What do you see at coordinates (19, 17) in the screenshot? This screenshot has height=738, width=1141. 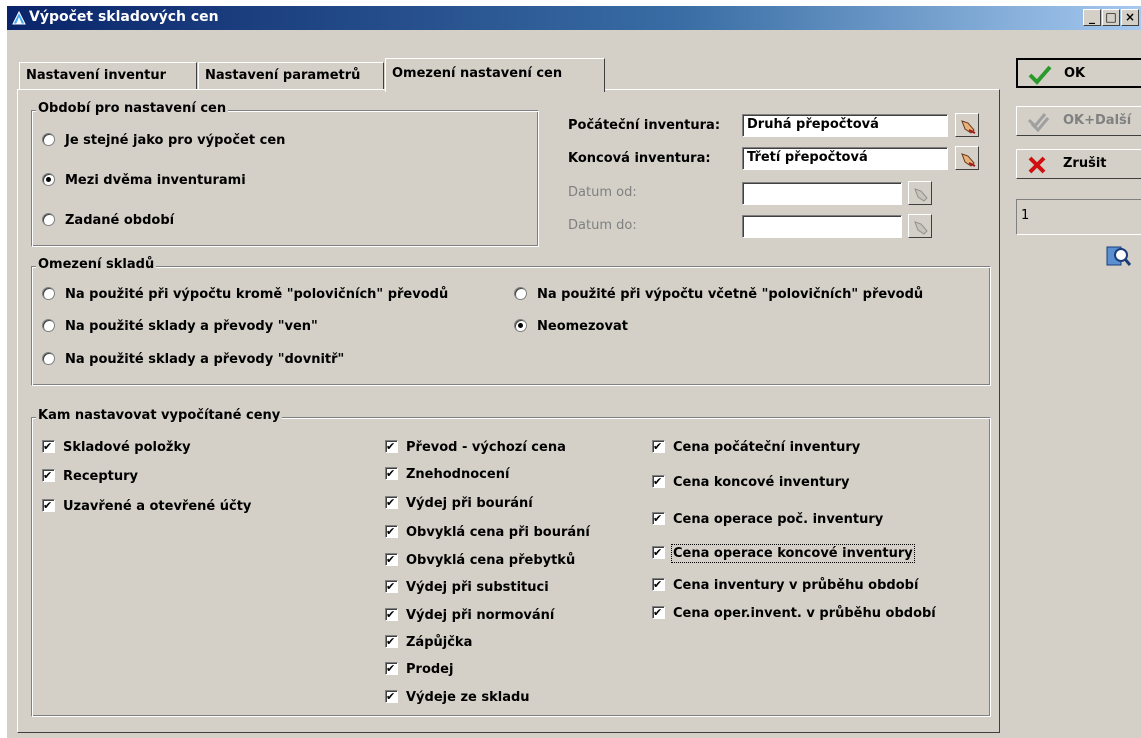 I see `app-icon` at bounding box center [19, 17].